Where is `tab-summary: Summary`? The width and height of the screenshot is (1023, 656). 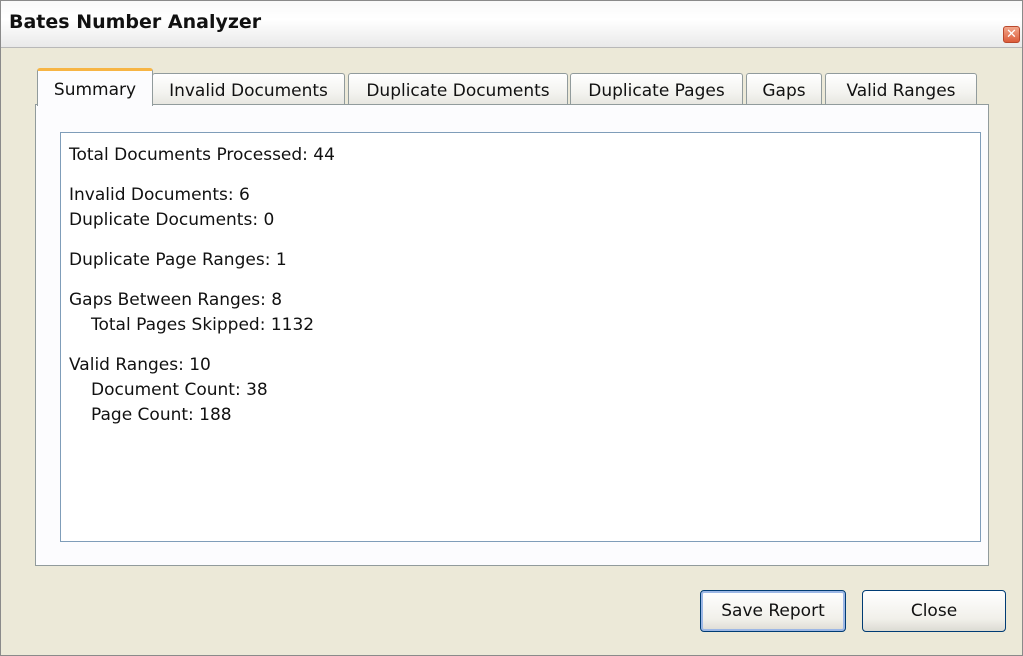 tab-summary: Summary is located at coordinates (95, 87).